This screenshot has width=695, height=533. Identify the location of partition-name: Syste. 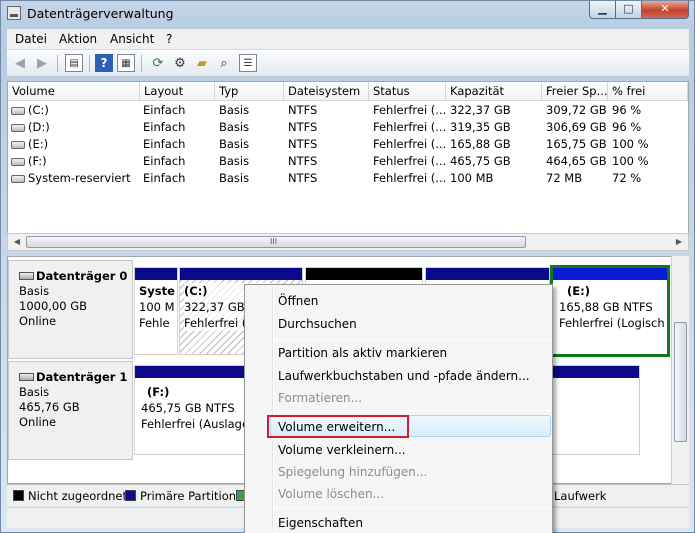
(157, 291).